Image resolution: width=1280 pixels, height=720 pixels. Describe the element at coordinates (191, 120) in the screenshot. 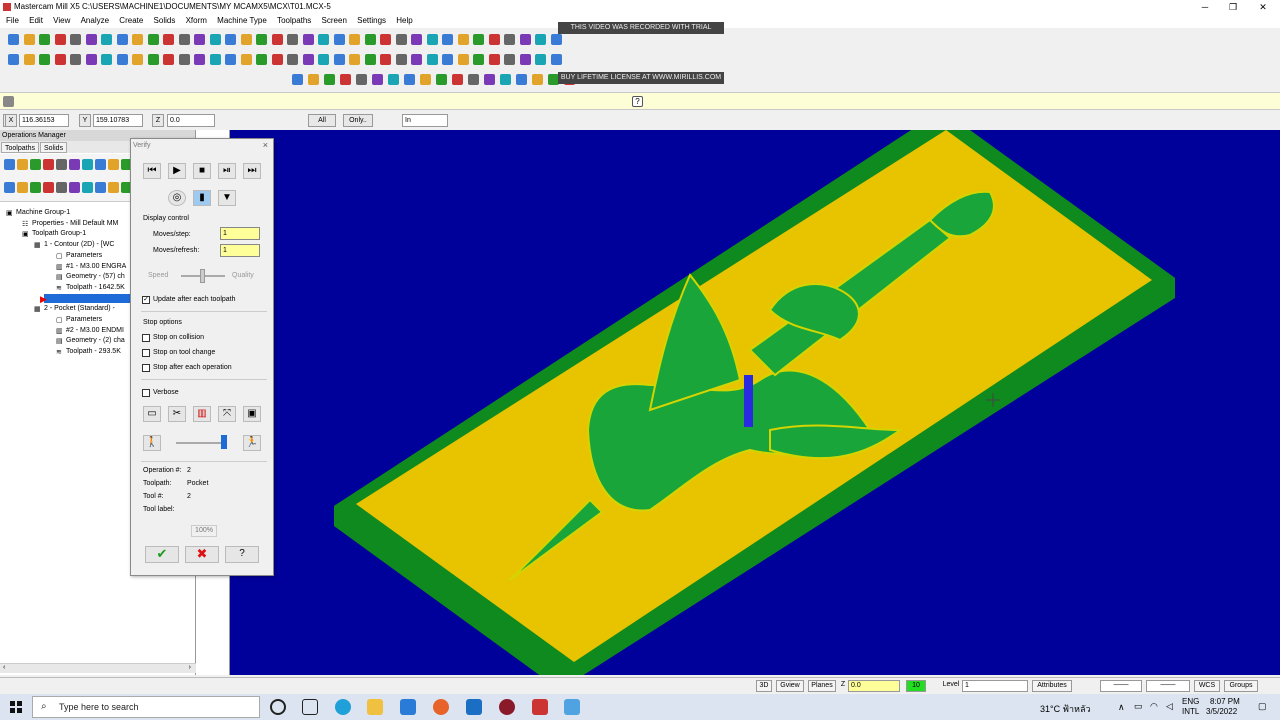

I see `z-coordinate-input: 0.0` at that location.